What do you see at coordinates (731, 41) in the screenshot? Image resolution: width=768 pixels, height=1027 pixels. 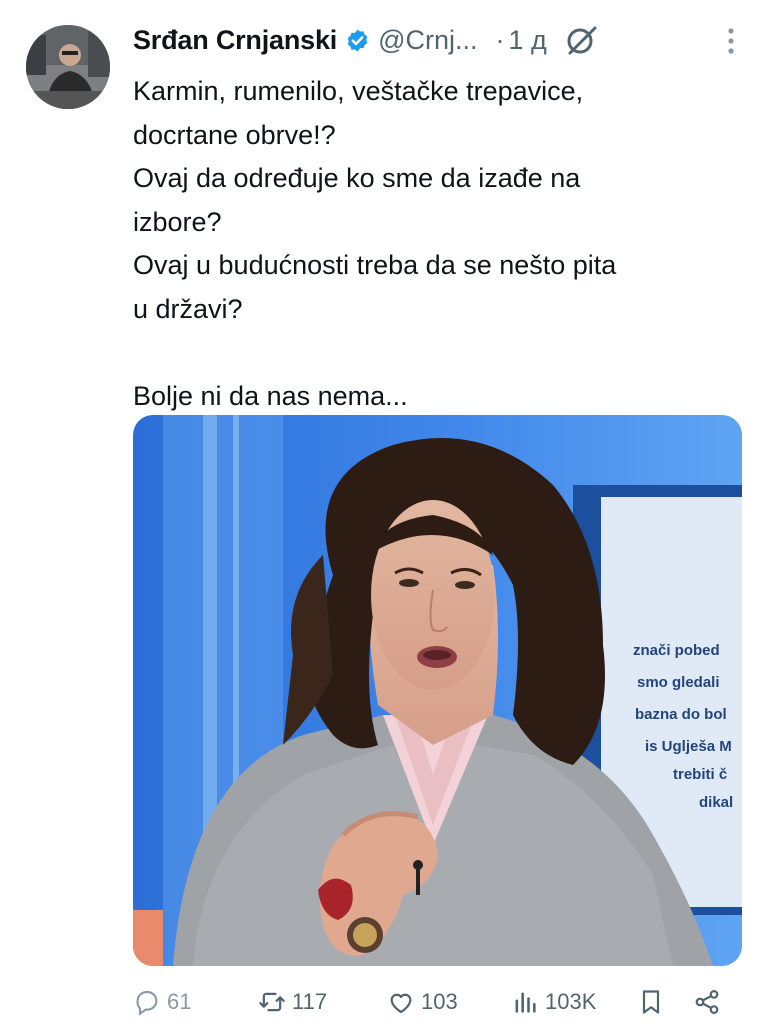 I see `more-vertical-icon` at bounding box center [731, 41].